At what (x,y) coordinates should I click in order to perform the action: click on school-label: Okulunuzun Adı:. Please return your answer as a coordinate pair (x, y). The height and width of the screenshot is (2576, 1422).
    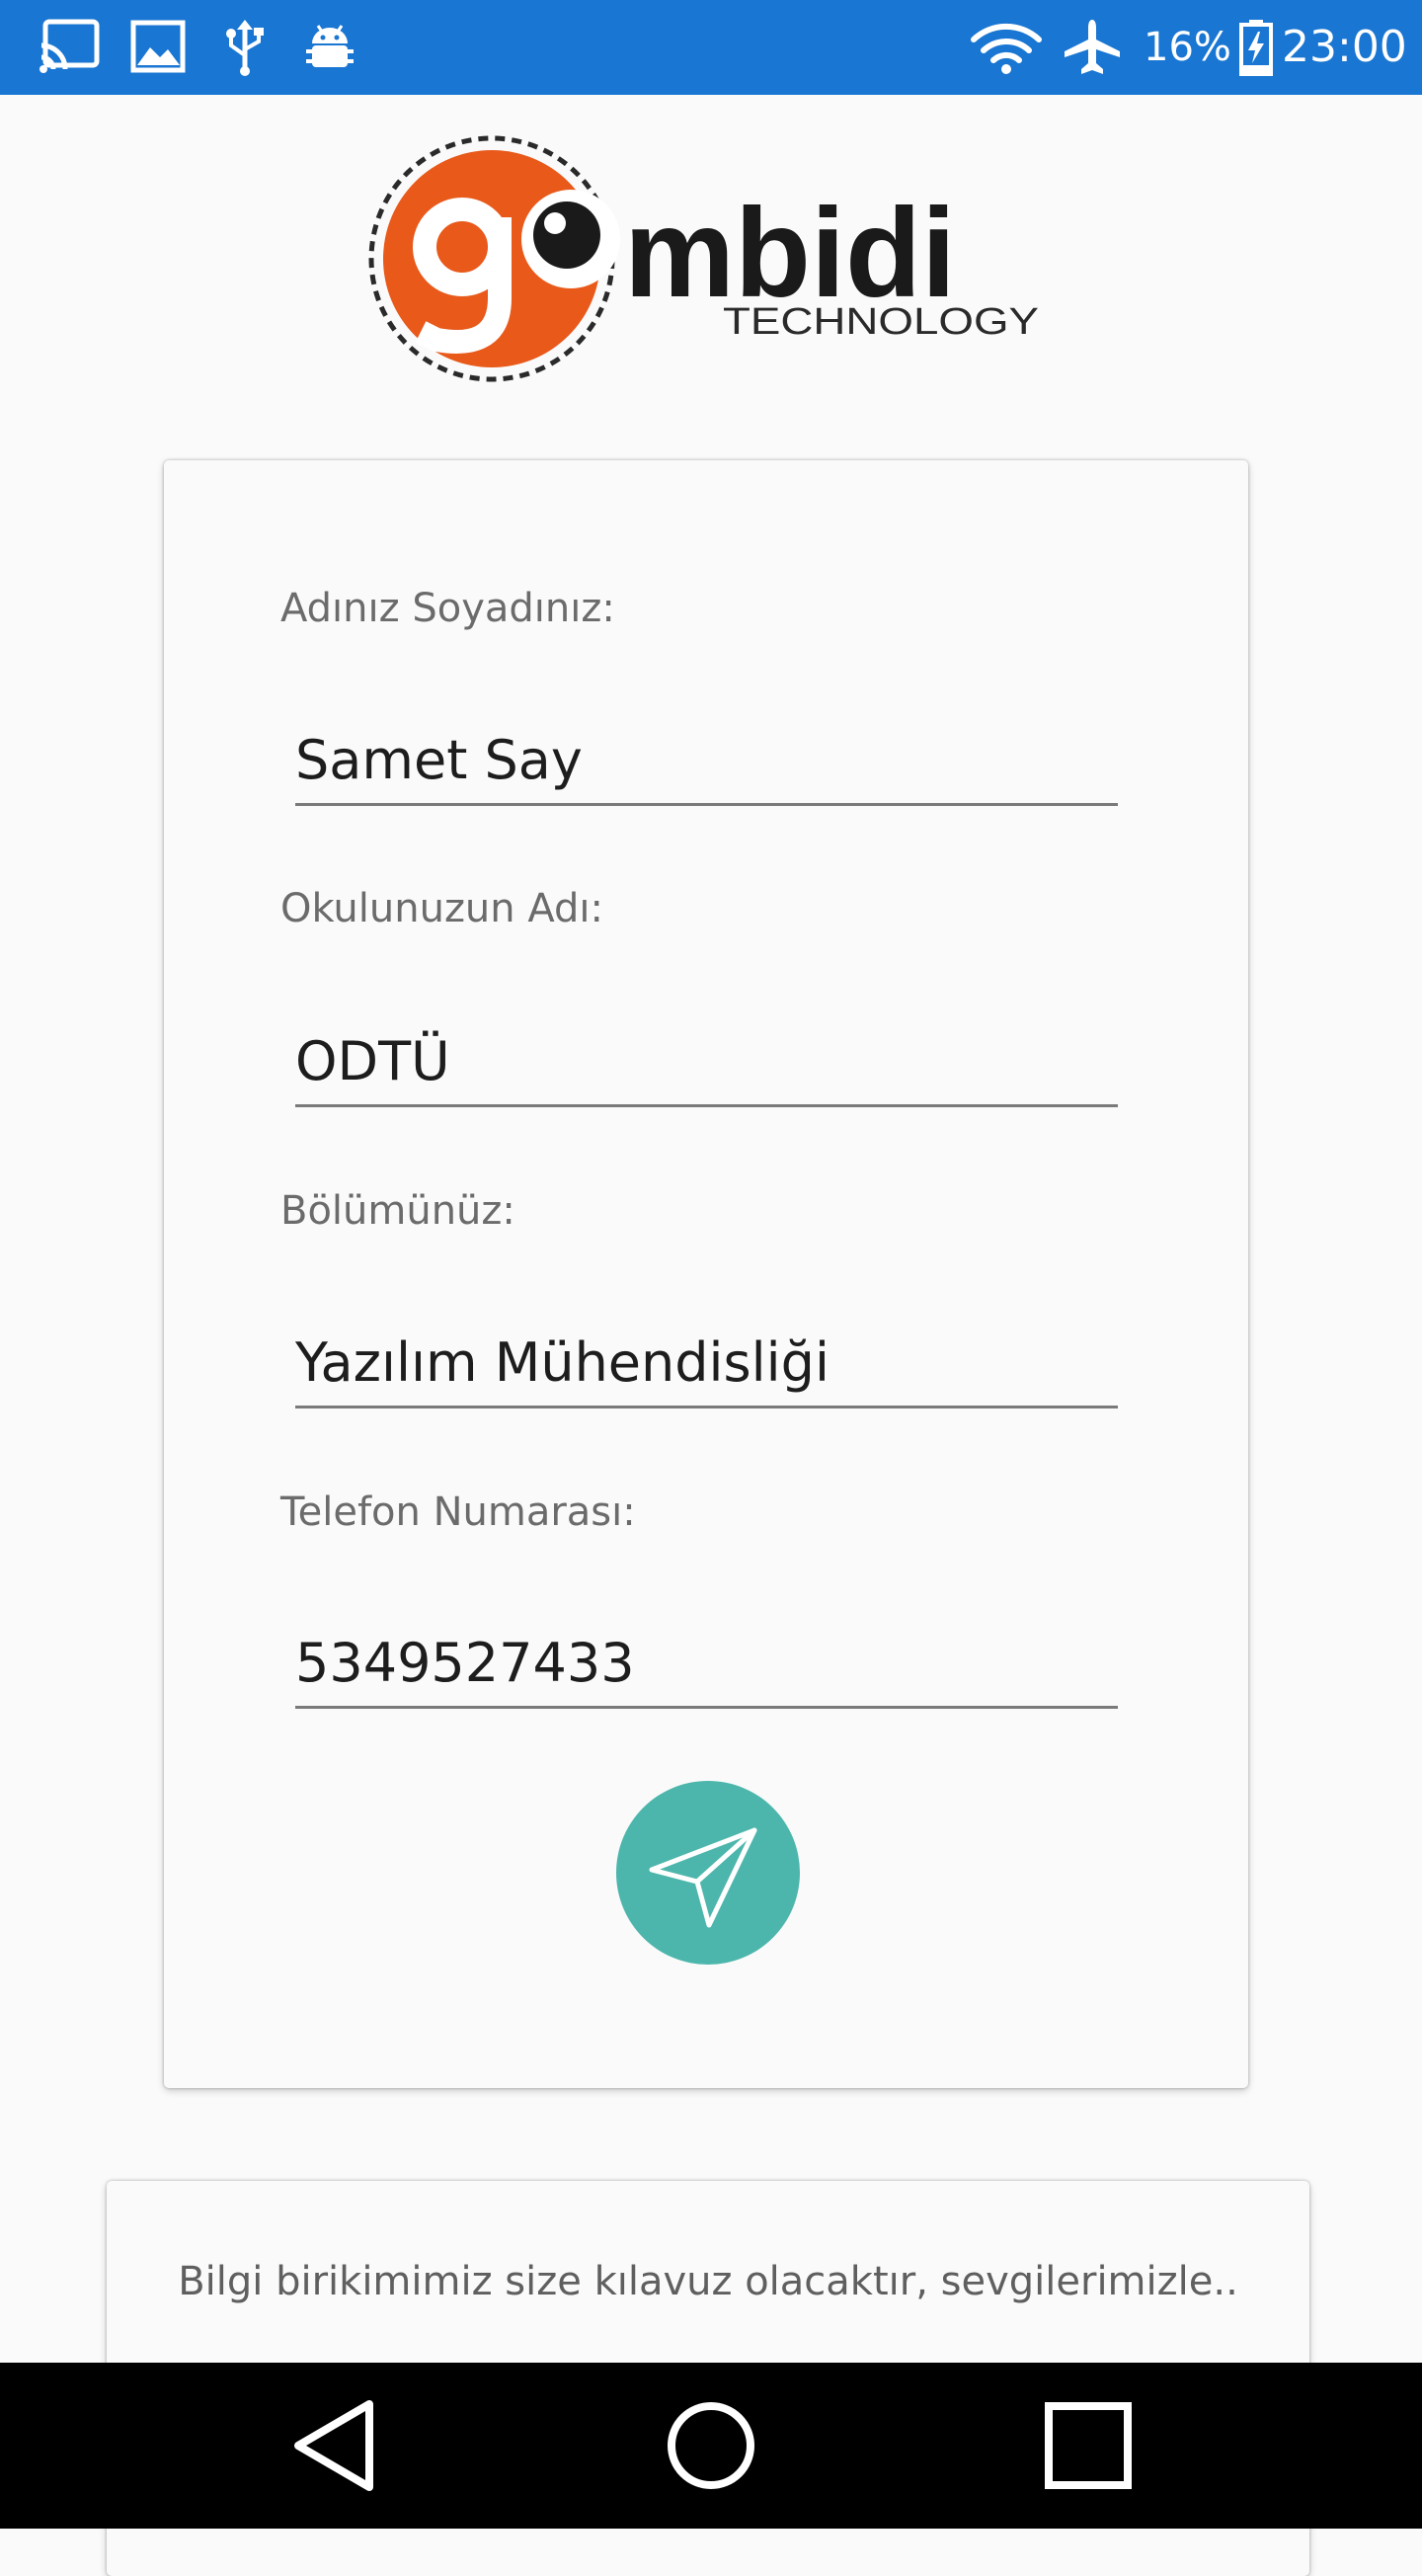
    Looking at the image, I should click on (442, 908).